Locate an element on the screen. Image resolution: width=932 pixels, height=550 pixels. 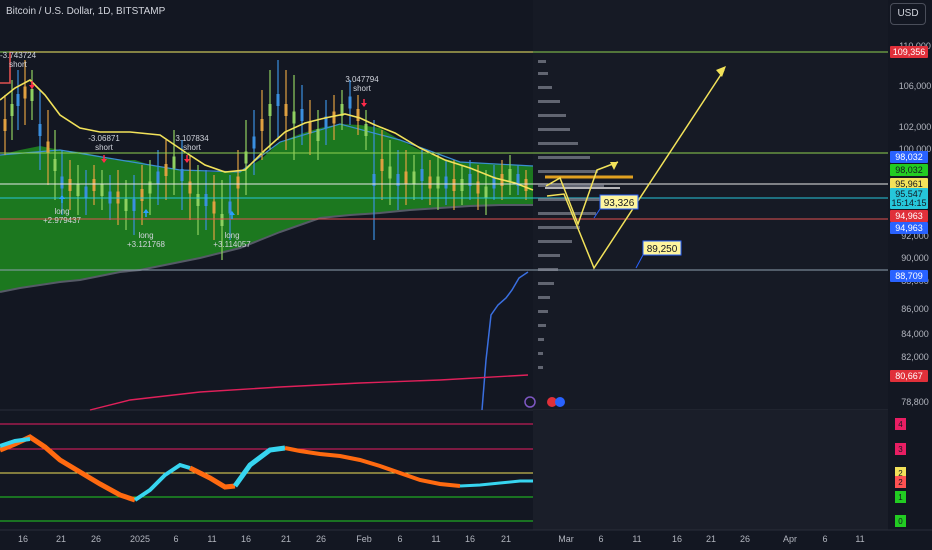
price-label-text: 80,667 is located at coordinates (909, 376).